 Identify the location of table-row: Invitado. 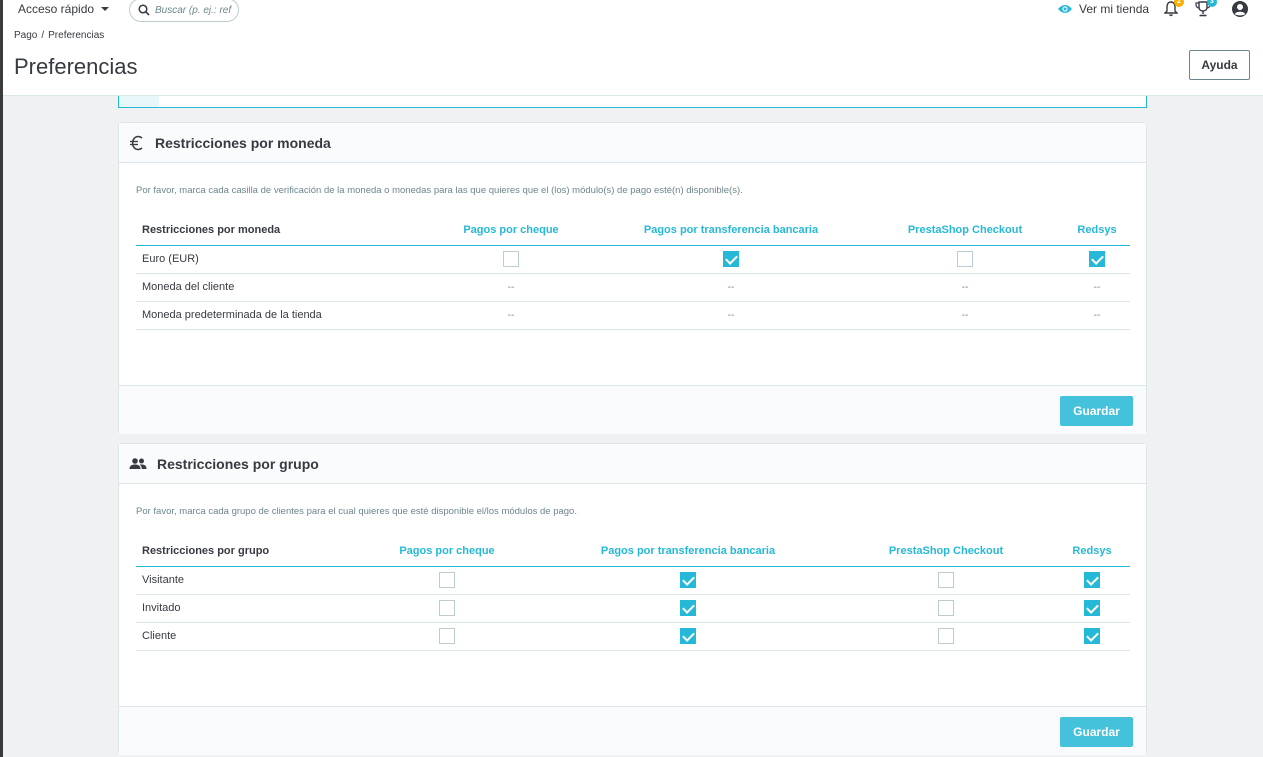
(633, 608).